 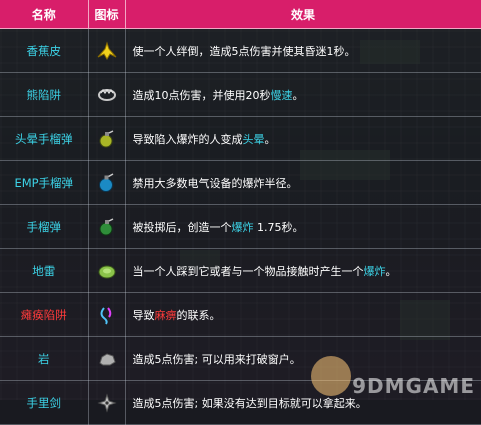 I want to click on emp-grenade-icon, so click(x=107, y=182).